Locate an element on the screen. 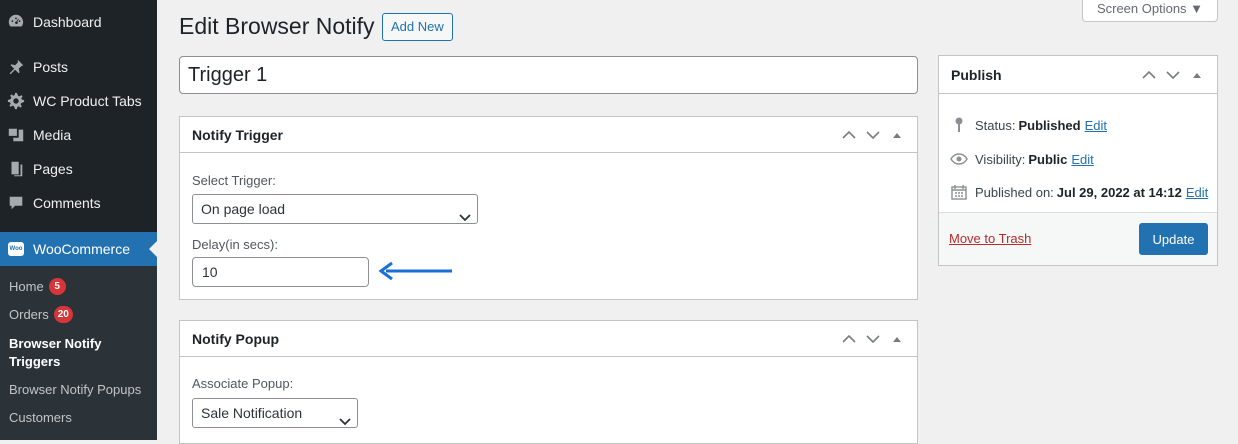  selected-value: Sale Notification is located at coordinates (252, 413).